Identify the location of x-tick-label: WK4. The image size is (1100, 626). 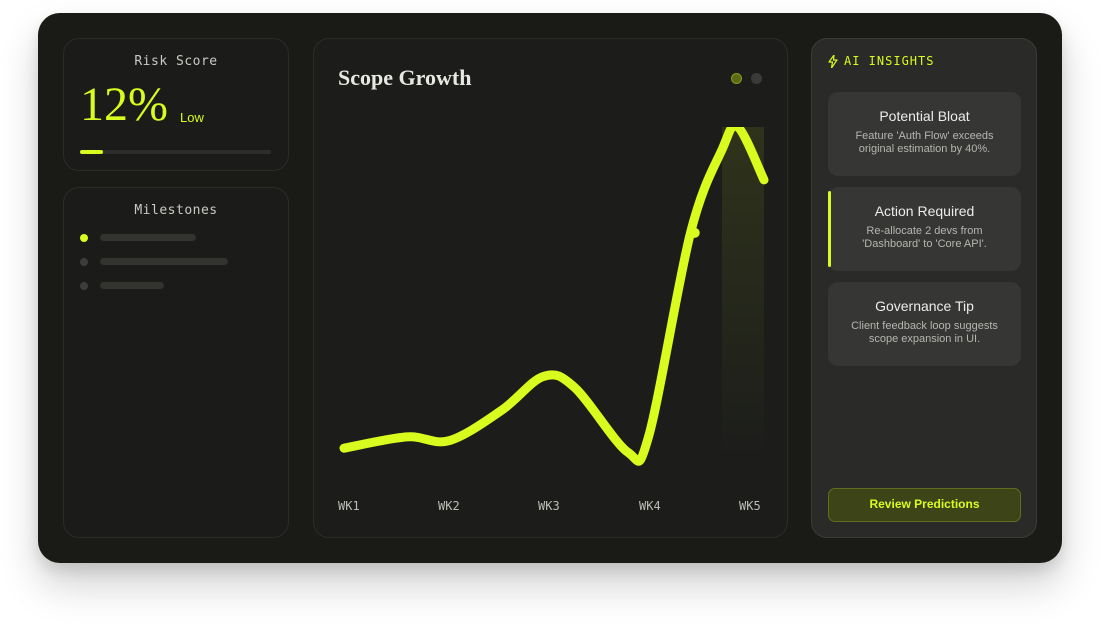
(650, 506).